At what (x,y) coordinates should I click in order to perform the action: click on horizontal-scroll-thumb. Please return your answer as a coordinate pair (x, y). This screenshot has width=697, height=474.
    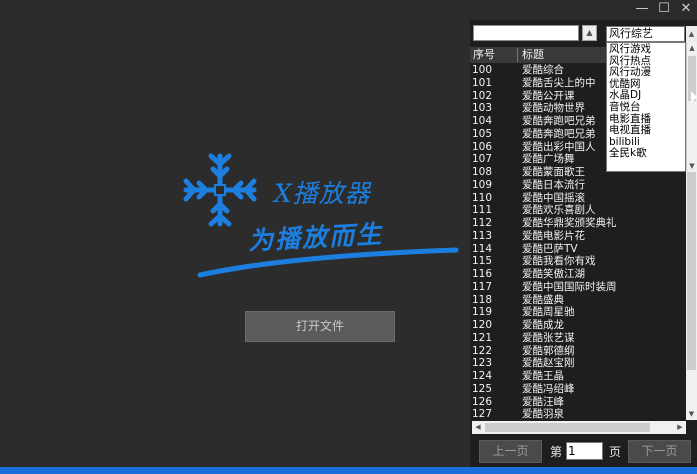
    Looking at the image, I should click on (567, 427).